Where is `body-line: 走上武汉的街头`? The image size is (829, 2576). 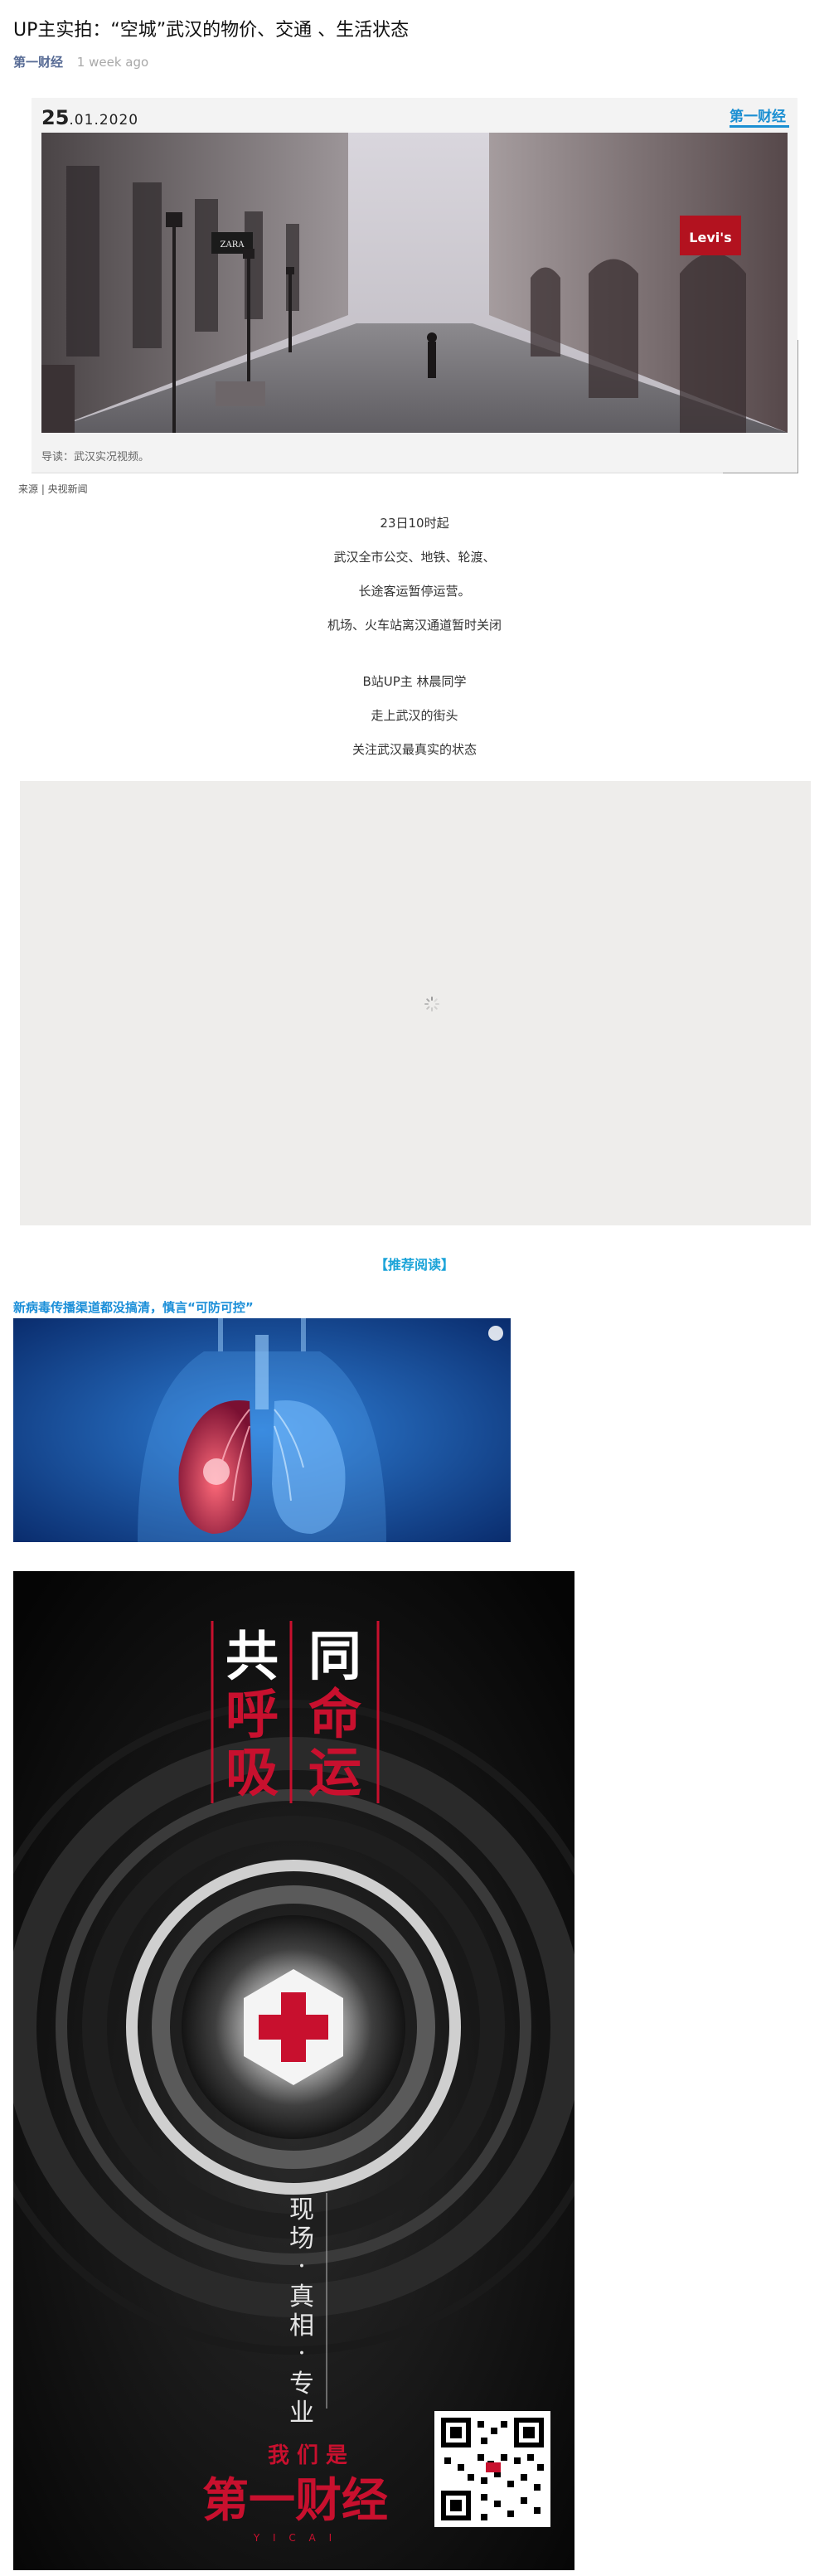
body-line: 走上武汉的街头 is located at coordinates (414, 715).